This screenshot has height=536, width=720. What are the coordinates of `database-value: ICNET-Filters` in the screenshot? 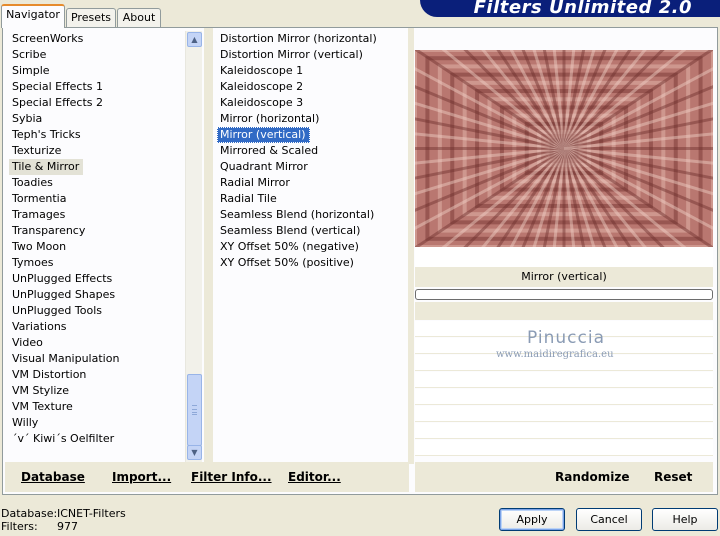 It's located at (91, 513).